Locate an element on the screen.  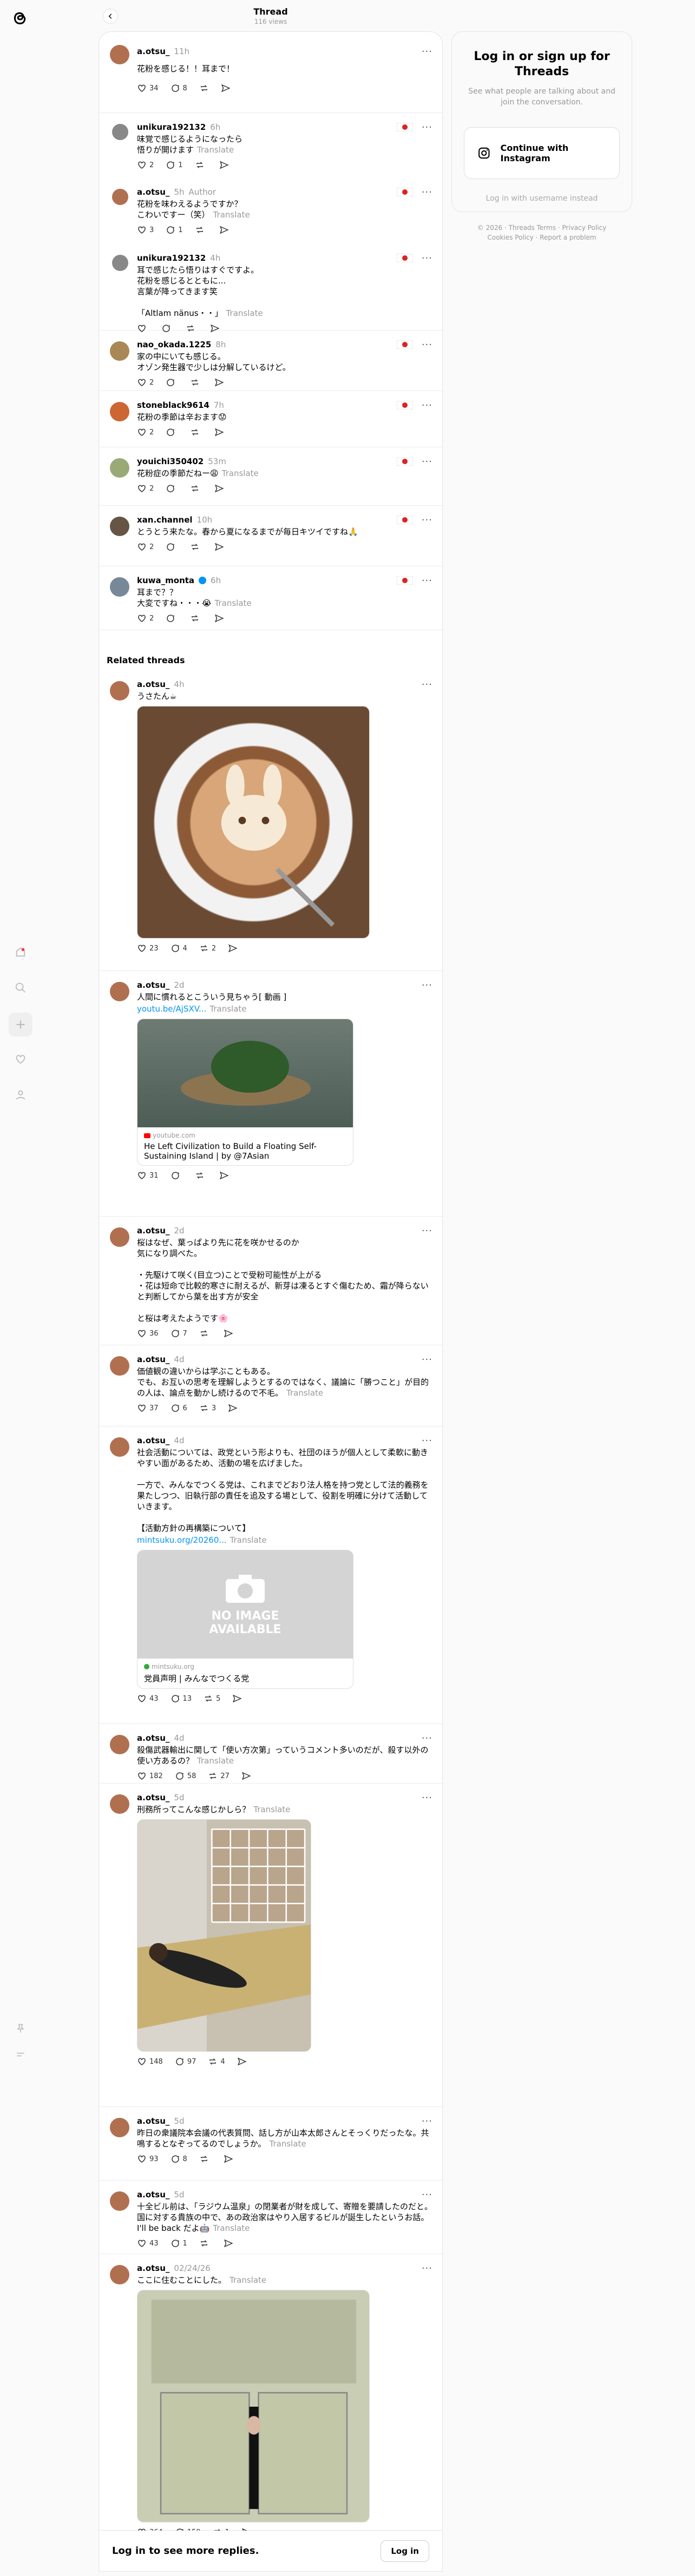
home-icon is located at coordinates (20, 952).